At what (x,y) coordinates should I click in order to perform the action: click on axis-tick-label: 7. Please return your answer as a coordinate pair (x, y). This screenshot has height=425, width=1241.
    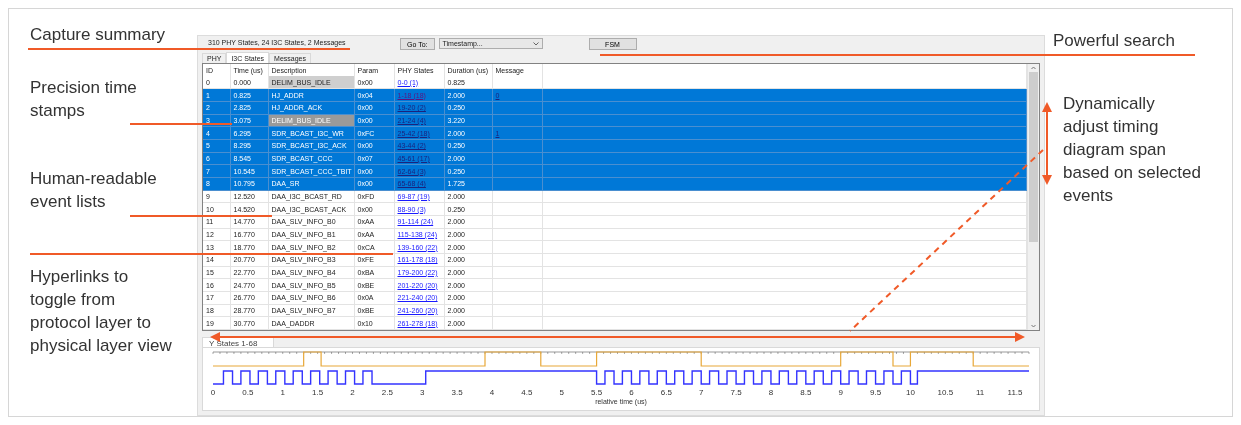
    Looking at the image, I should click on (701, 393).